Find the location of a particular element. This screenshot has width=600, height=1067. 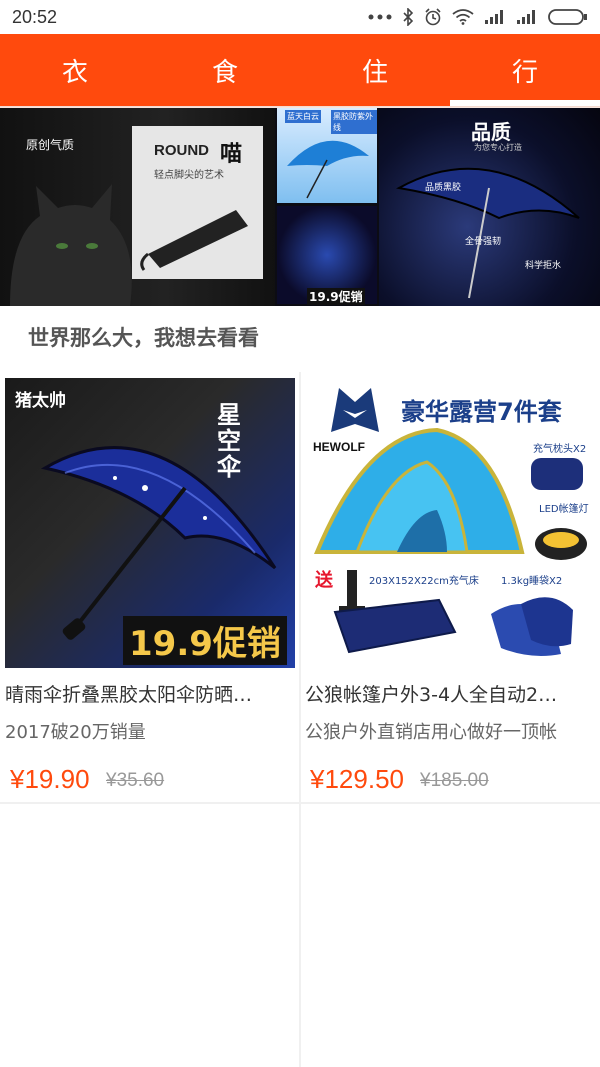

category-tabs: 衣 食 住 行 is located at coordinates (300, 70).